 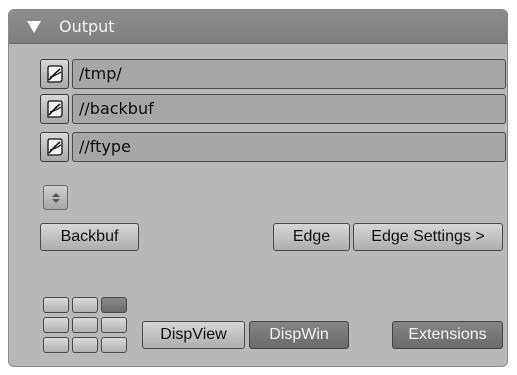 I want to click on grid-cell-r2-c2, so click(x=85, y=325).